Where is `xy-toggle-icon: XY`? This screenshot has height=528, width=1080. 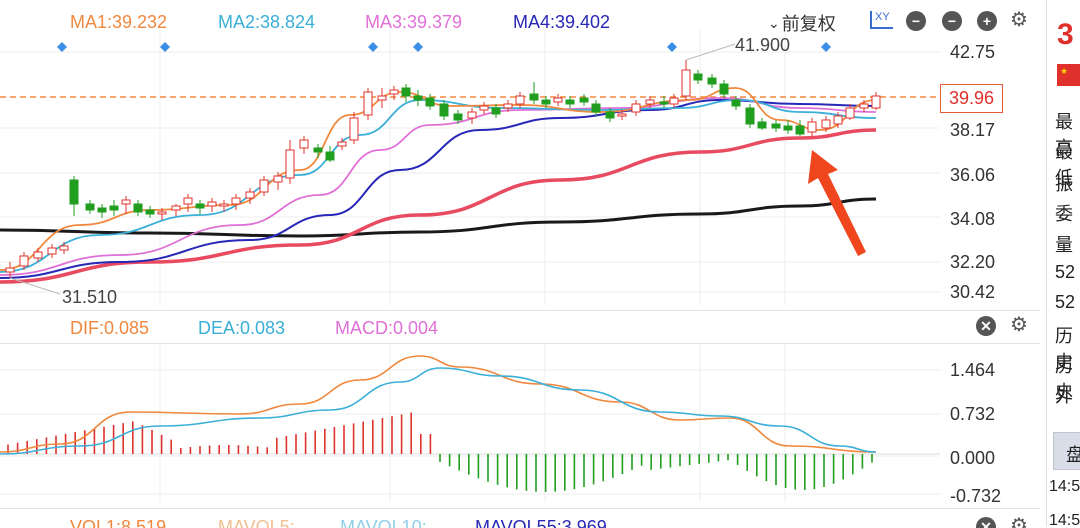 xy-toggle-icon: XY is located at coordinates (881, 20).